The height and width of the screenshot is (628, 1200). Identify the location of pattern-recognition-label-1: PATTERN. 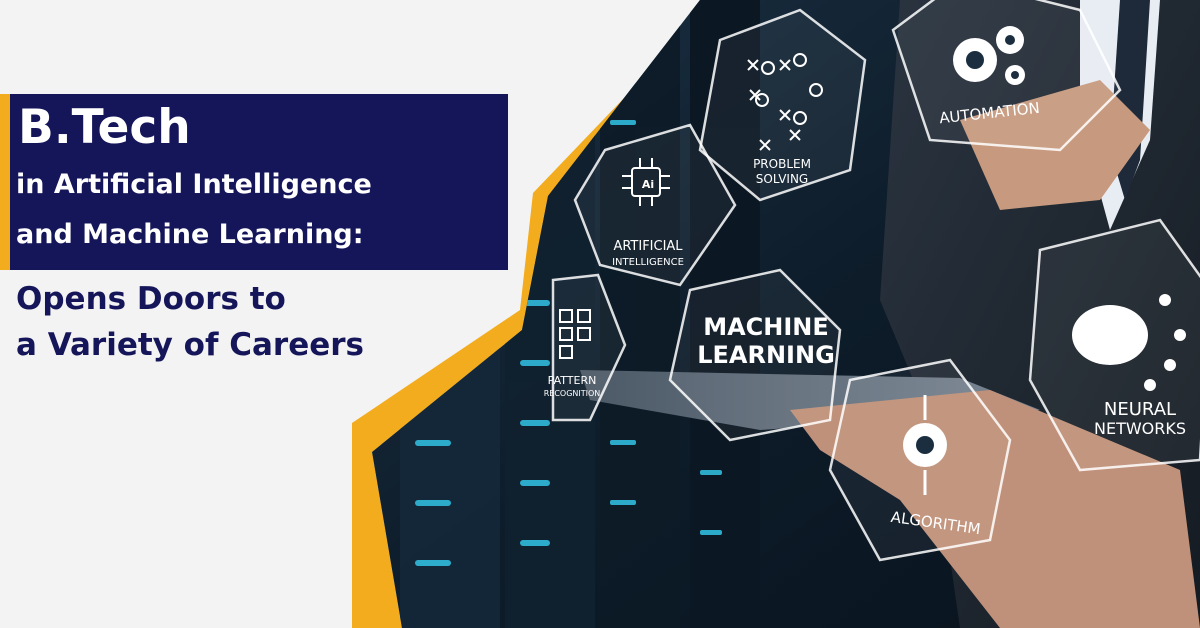
(572, 380).